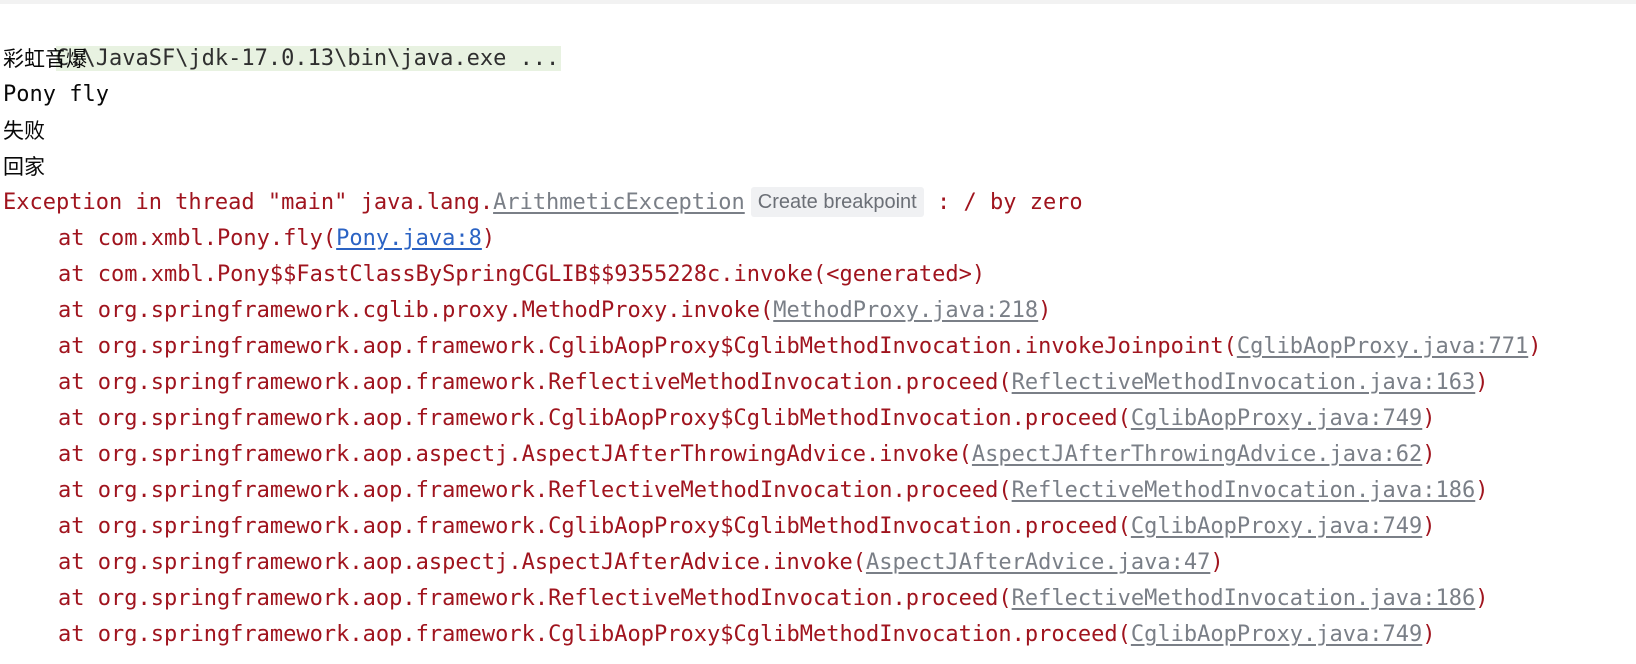  What do you see at coordinates (24, 131) in the screenshot?
I see `stdout-line: 失败` at bounding box center [24, 131].